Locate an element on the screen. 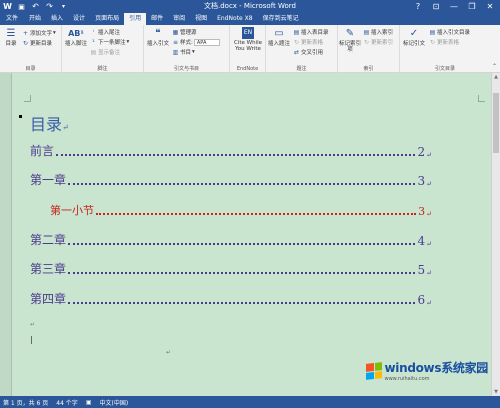 The height and width of the screenshot is (408, 500). group-label: 脚注 is located at coordinates (102, 69).